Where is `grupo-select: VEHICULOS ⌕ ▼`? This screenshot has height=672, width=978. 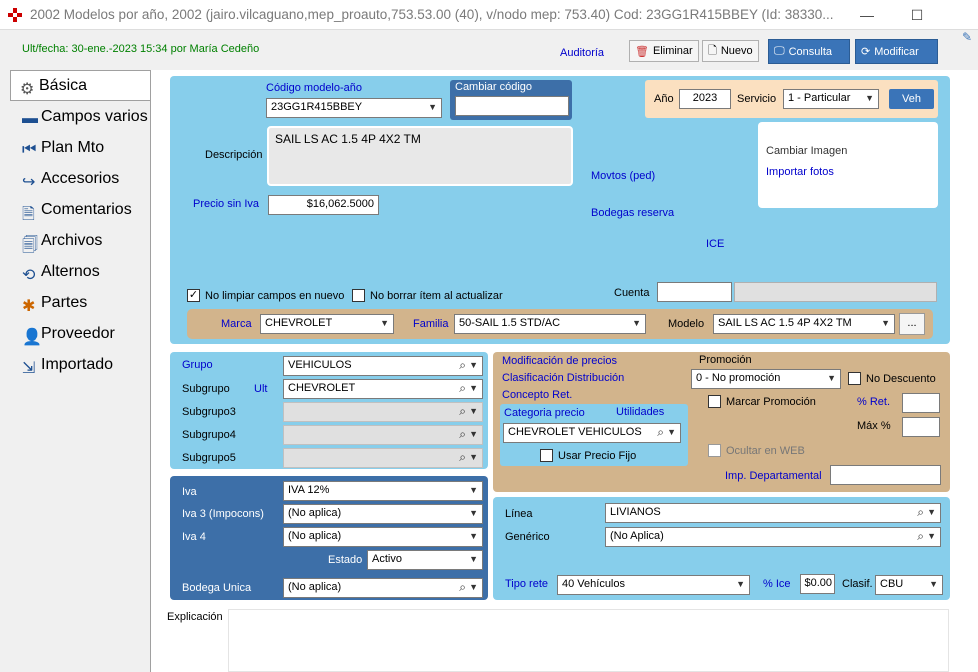
grupo-select: VEHICULOS ⌕ ▼ is located at coordinates (383, 366).